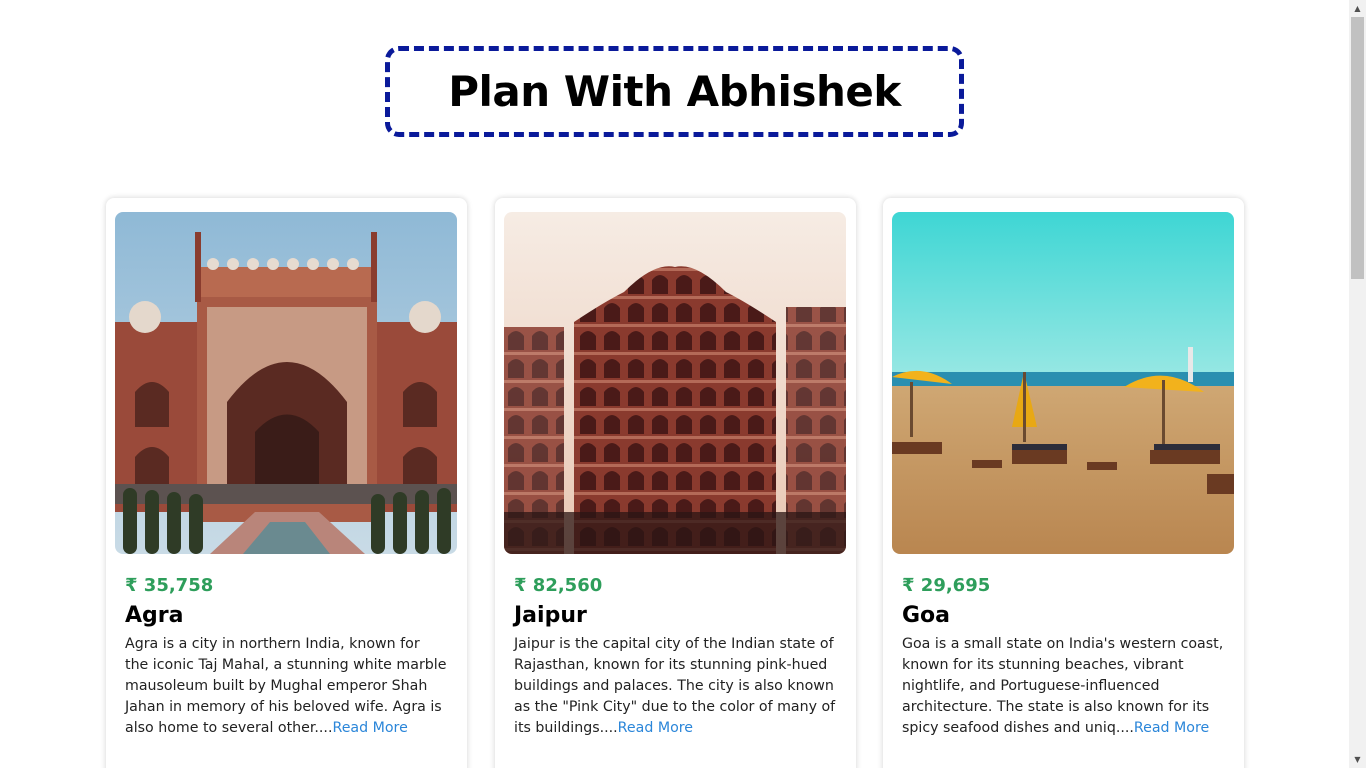  I want to click on price-label: ₹ 82,560, so click(558, 585).